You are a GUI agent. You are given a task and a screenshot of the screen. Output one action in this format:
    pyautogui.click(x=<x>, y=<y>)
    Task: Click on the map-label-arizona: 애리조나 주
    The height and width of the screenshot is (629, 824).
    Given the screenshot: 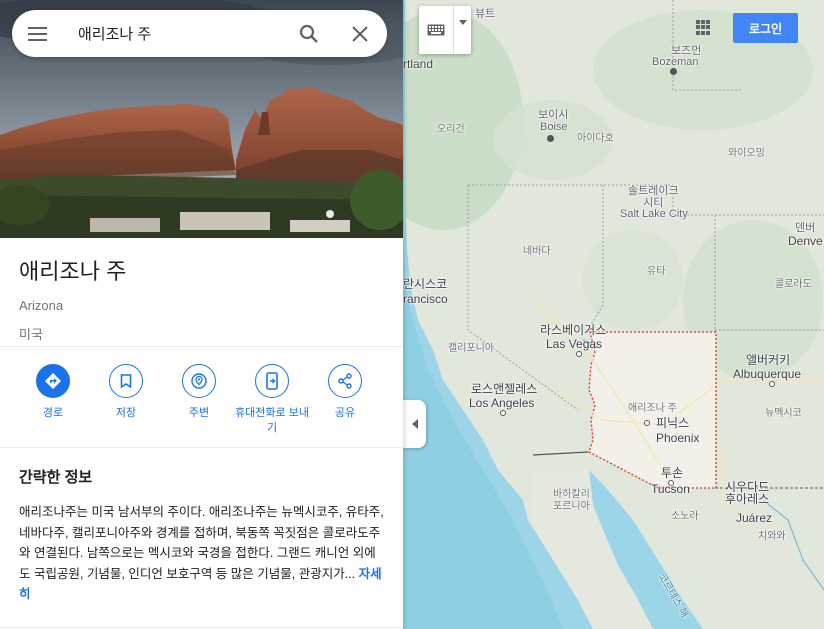 What is the action you would take?
    pyautogui.click(x=652, y=408)
    